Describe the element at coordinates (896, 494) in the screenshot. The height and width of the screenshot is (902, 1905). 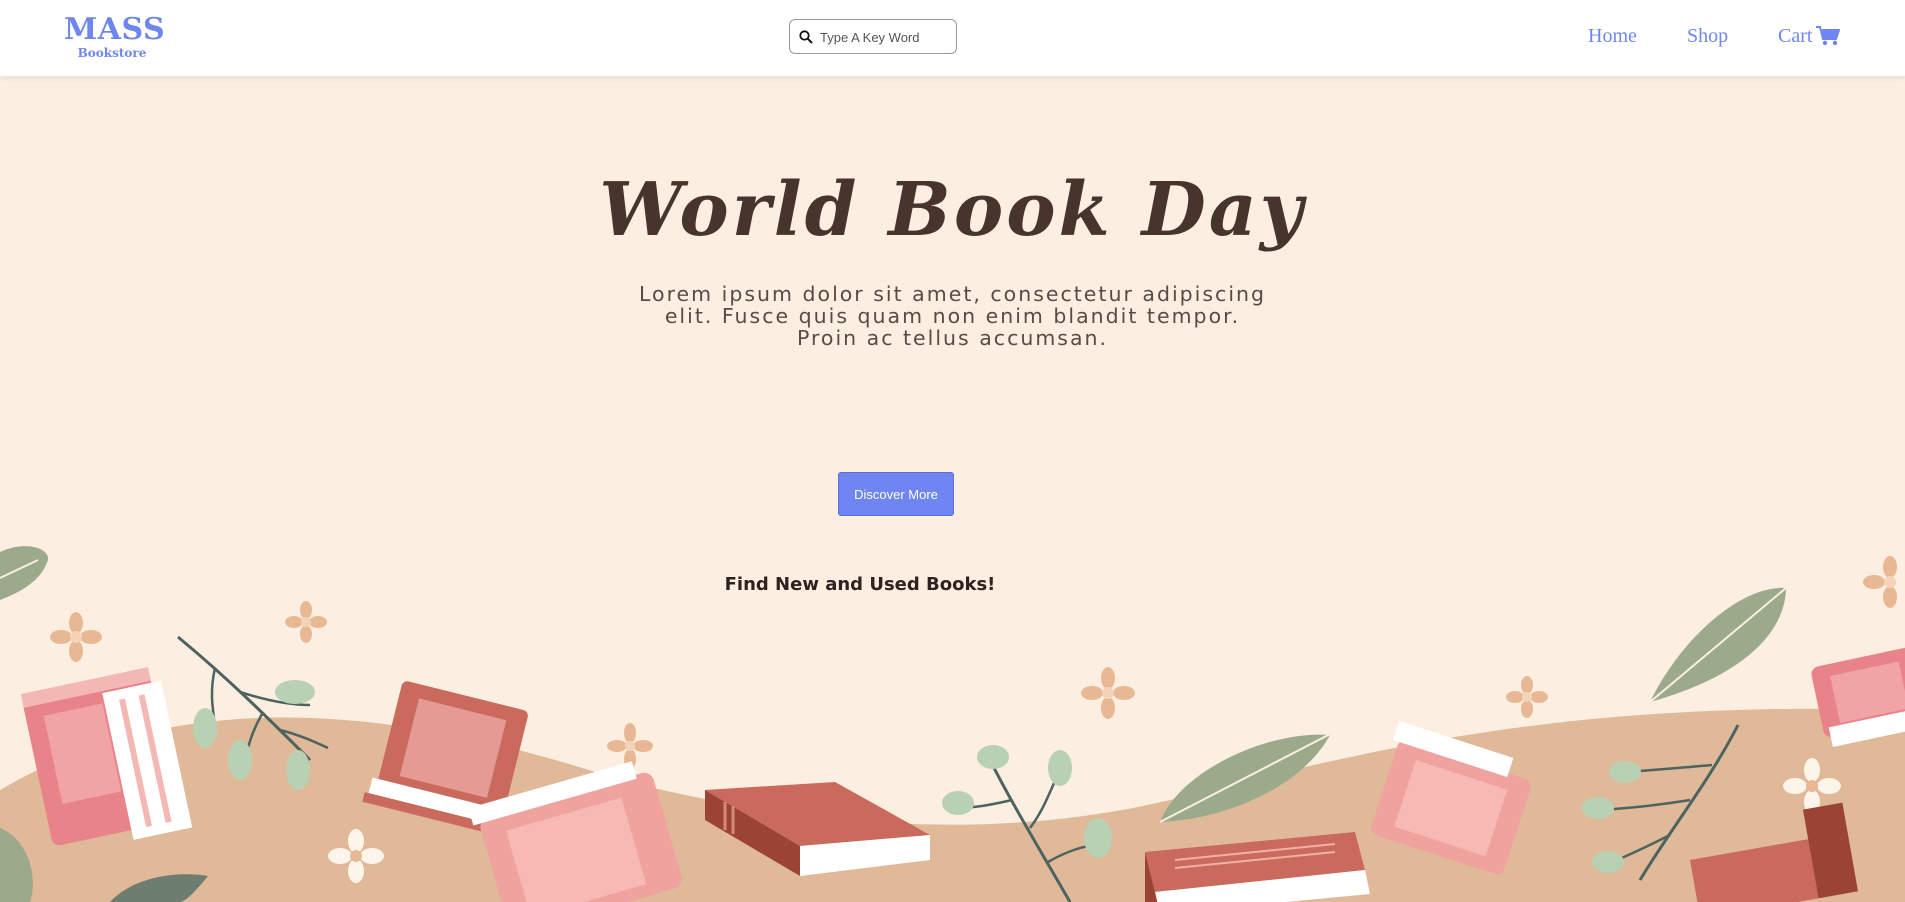
I see `discover-more-button: Discover More` at that location.